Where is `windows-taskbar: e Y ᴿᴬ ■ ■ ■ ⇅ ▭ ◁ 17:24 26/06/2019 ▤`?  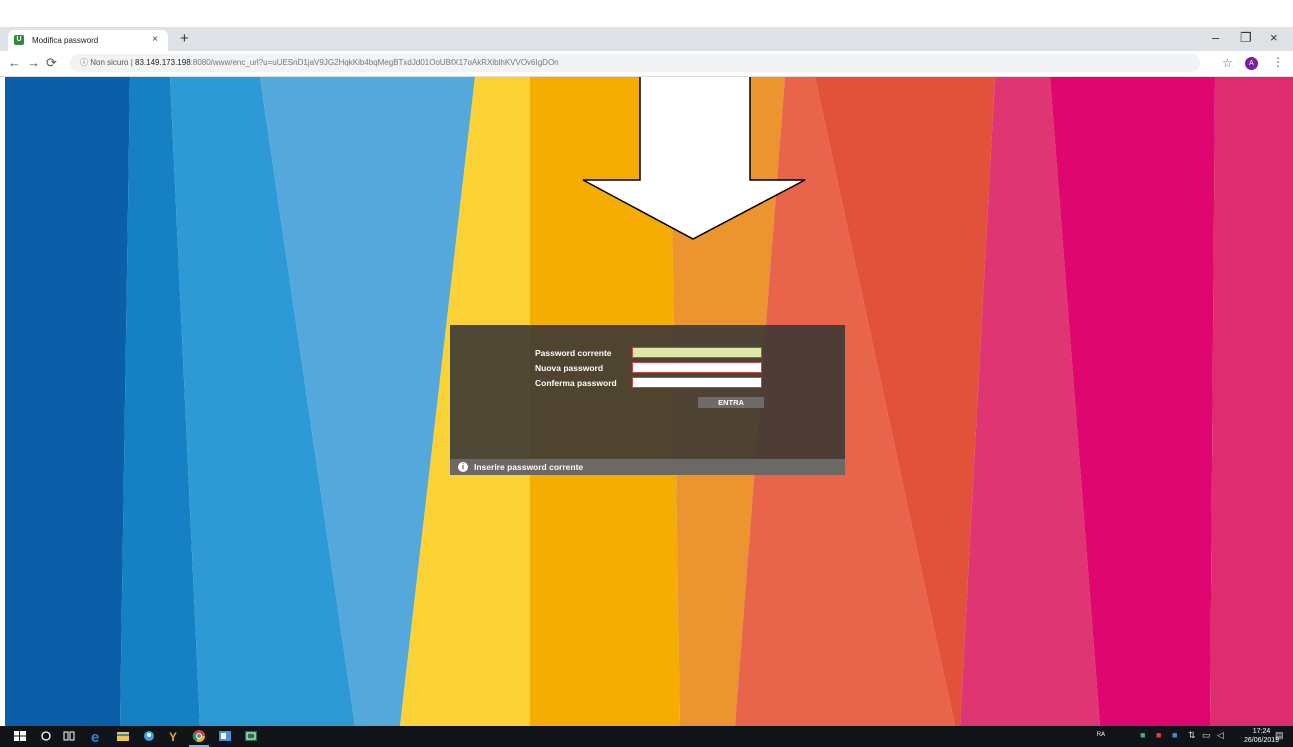 windows-taskbar: e Y ᴿᴬ ■ ■ ■ ⇅ ▭ ◁ 17:24 26/06/2019 ▤ is located at coordinates (646, 736).